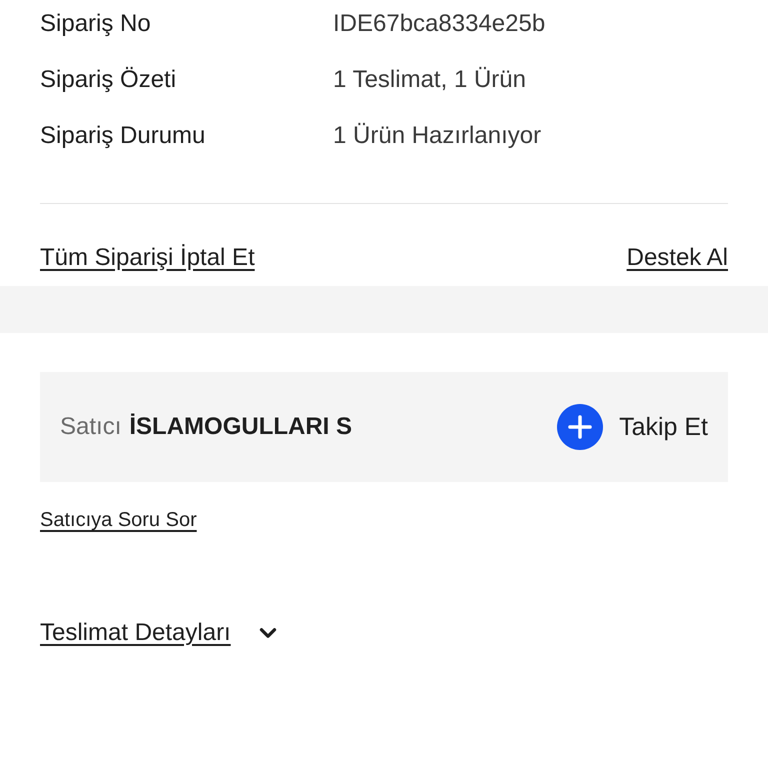  What do you see at coordinates (677, 258) in the screenshot?
I see `get-support-link: Destek Al` at bounding box center [677, 258].